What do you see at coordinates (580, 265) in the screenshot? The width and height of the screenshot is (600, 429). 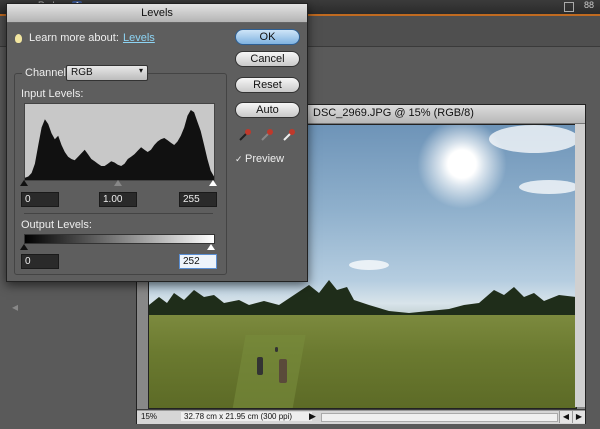 I see `vertical-scrollbar` at bounding box center [580, 265].